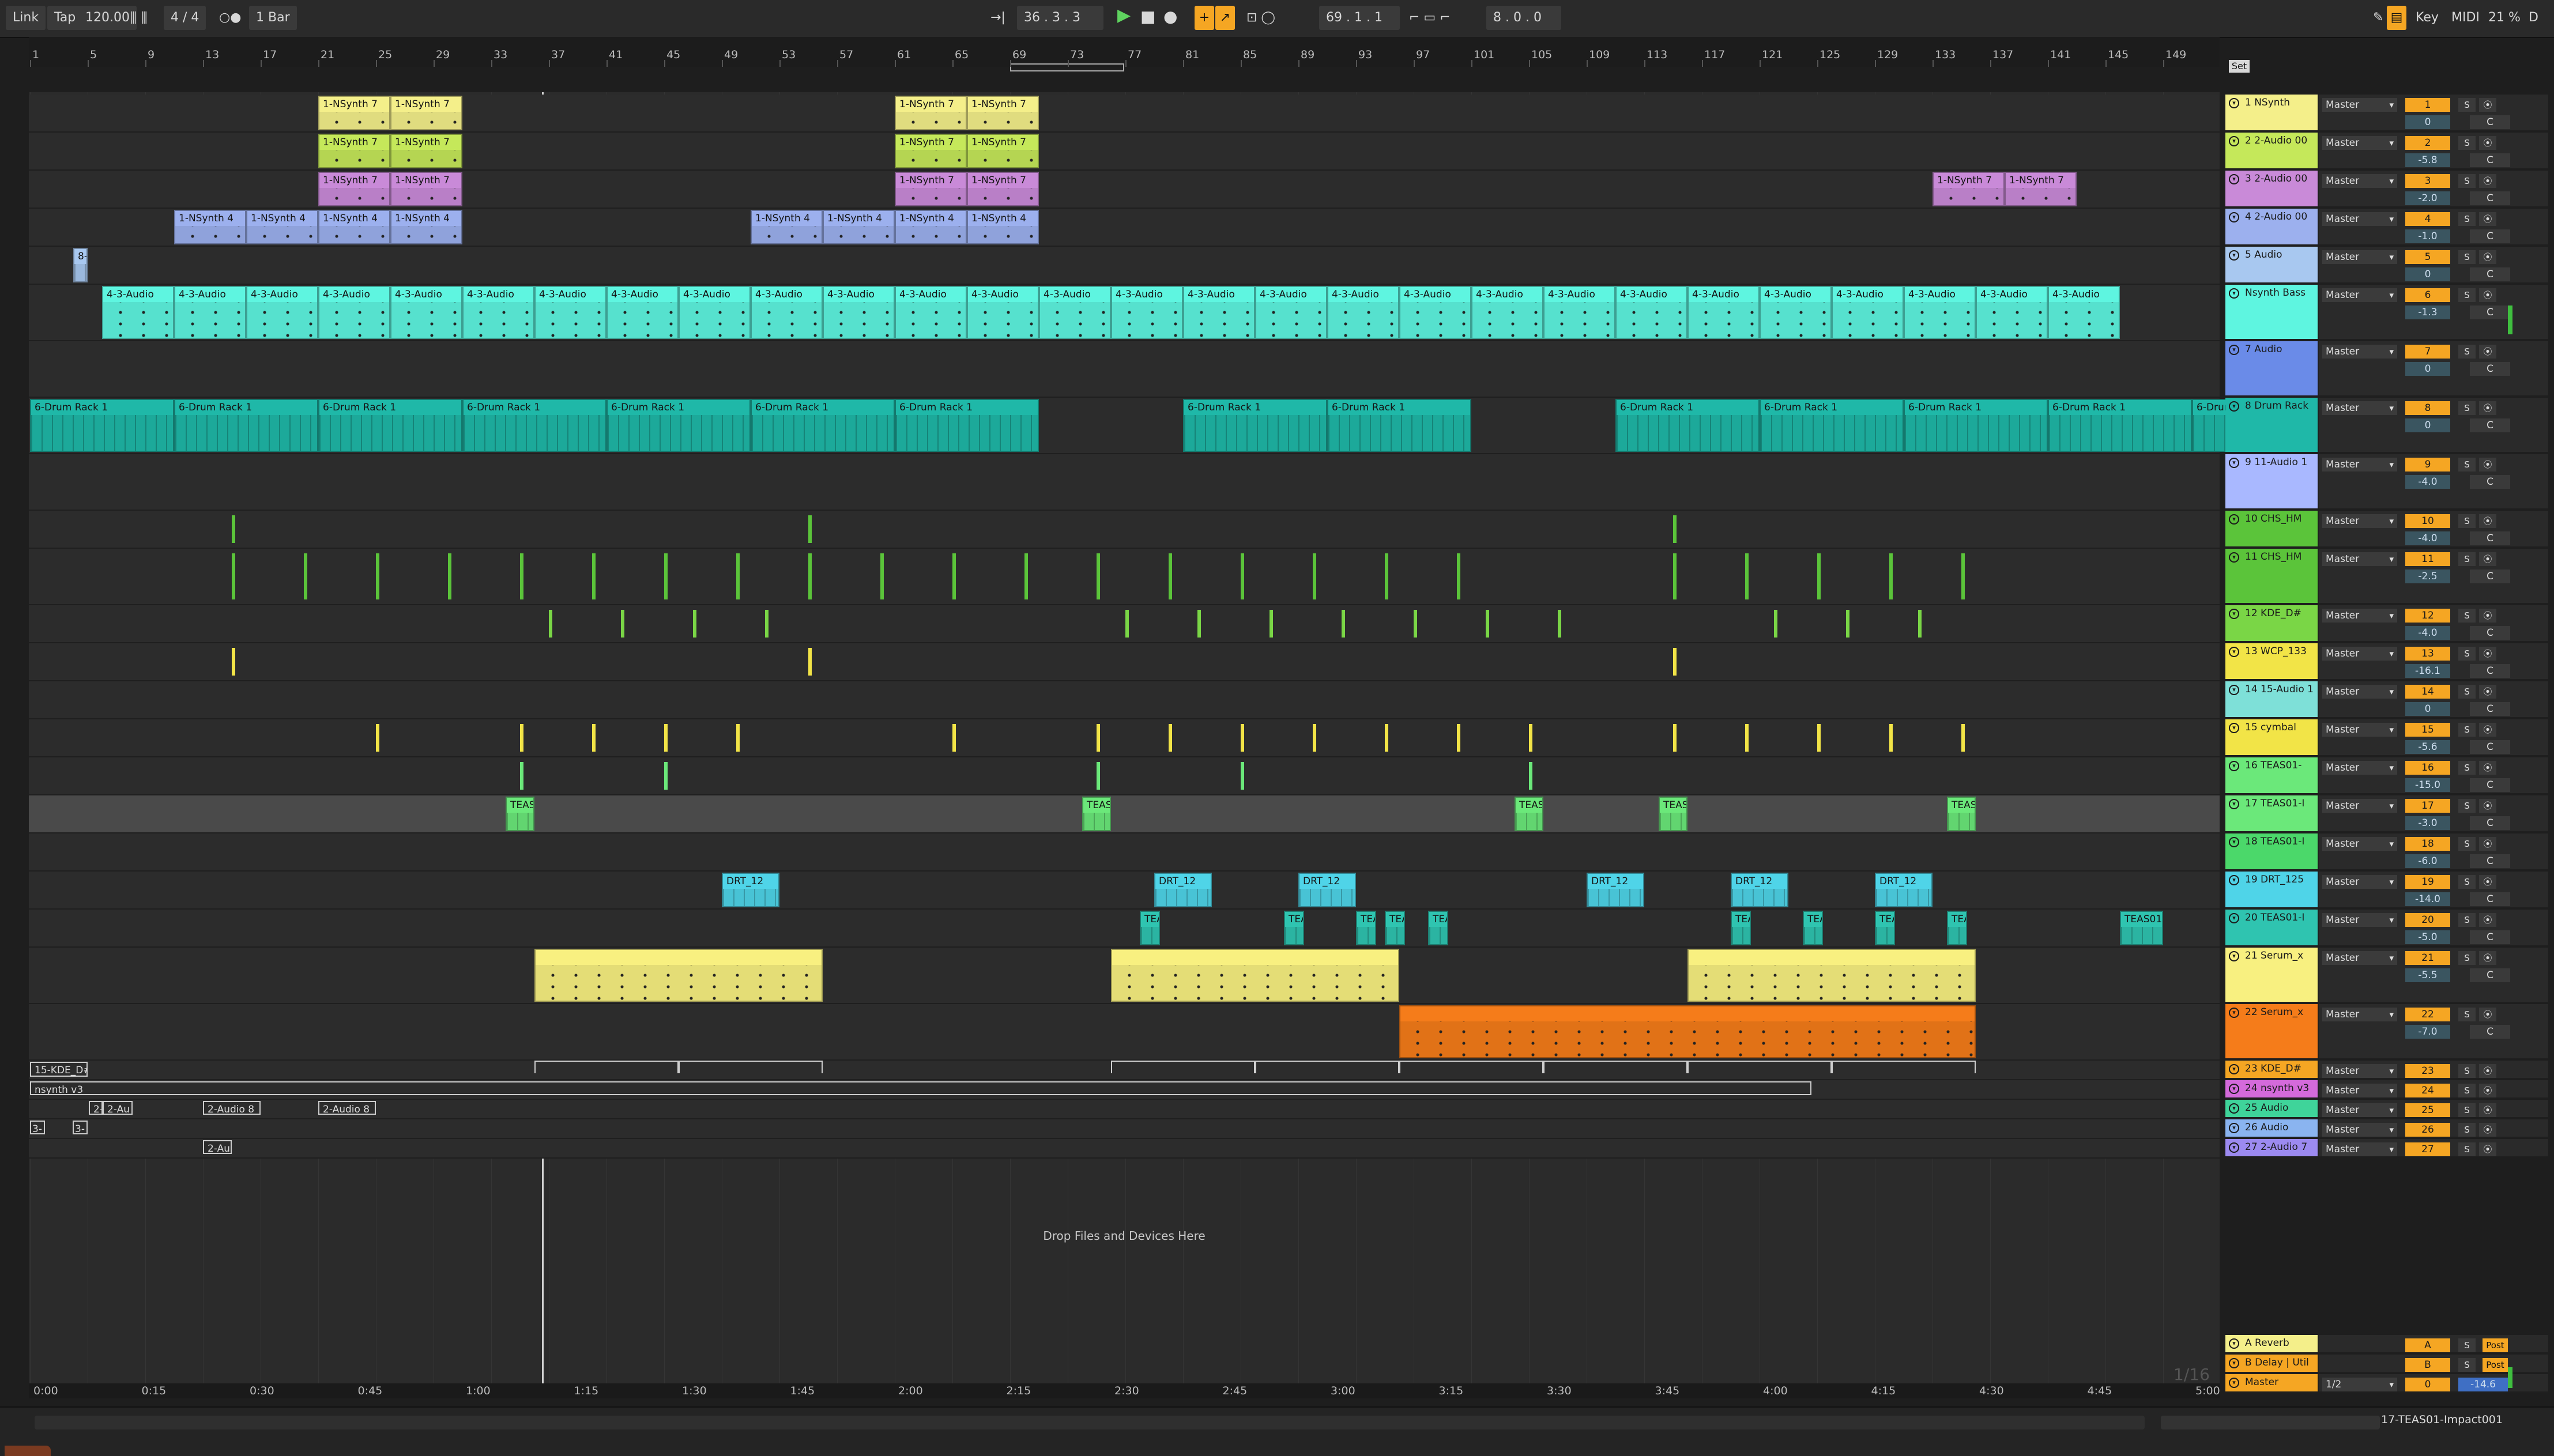 The image size is (2554, 1456). I want to click on track-activator: 26, so click(2427, 1130).